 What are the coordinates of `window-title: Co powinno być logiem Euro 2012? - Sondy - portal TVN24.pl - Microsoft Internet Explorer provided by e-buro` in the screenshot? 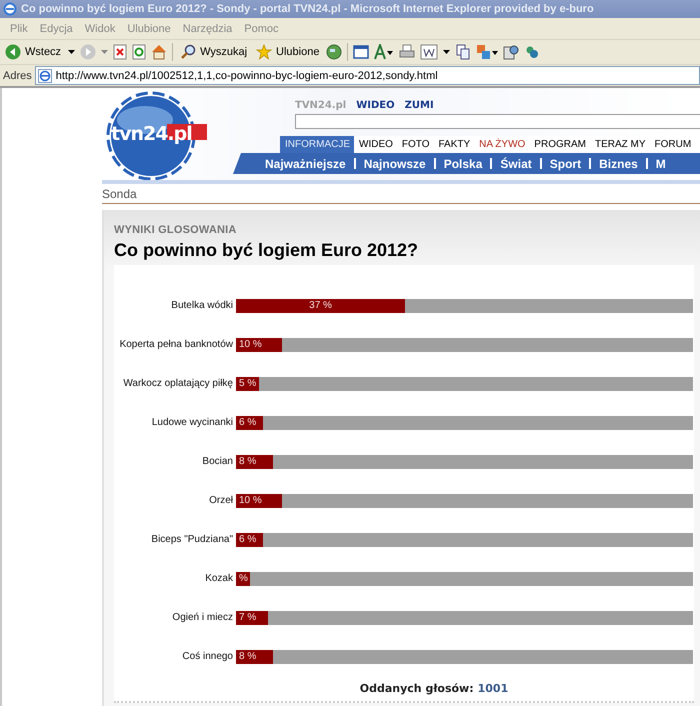 It's located at (307, 9).